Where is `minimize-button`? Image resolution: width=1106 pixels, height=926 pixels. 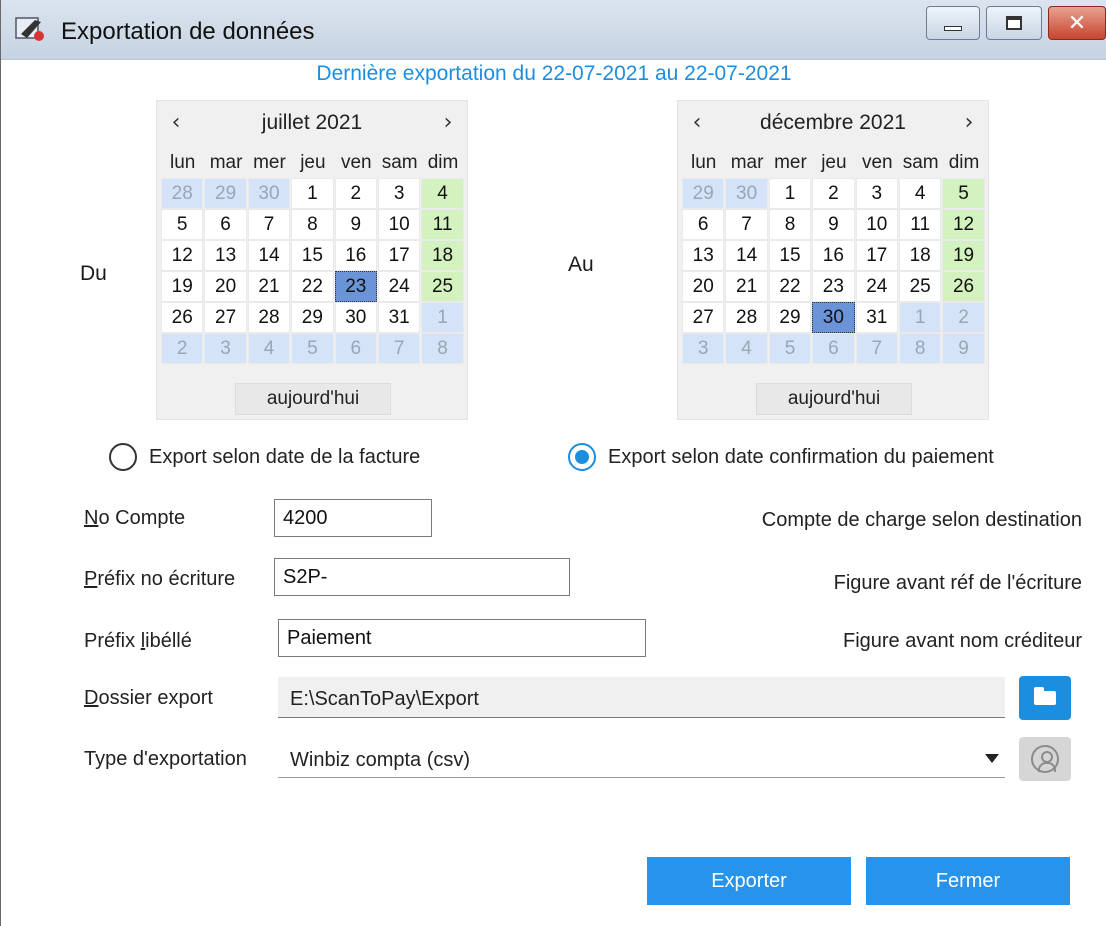 minimize-button is located at coordinates (953, 23).